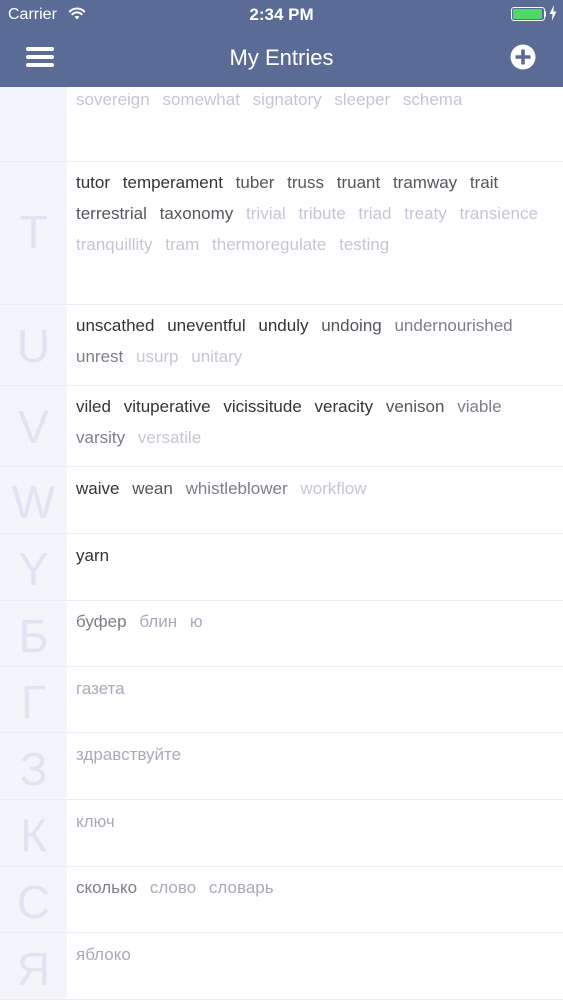  I want to click on section-index-letter: З, so click(33, 769).